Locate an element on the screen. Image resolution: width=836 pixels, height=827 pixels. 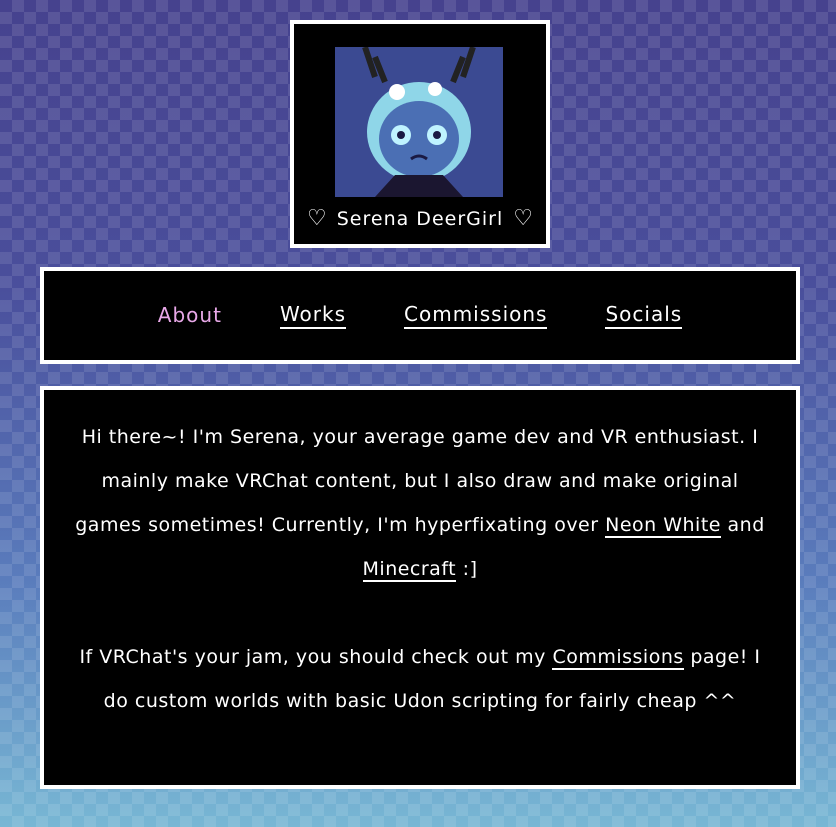
nav-commissions: Commissions is located at coordinates (476, 315).